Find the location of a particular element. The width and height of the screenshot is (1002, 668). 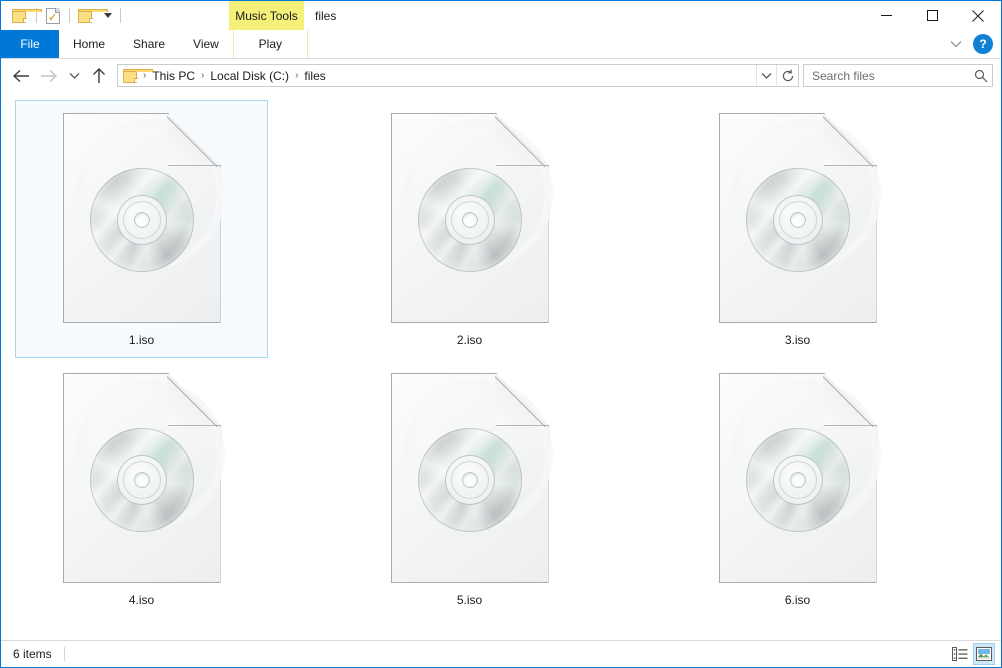

tab-home-label: Home is located at coordinates (89, 44).